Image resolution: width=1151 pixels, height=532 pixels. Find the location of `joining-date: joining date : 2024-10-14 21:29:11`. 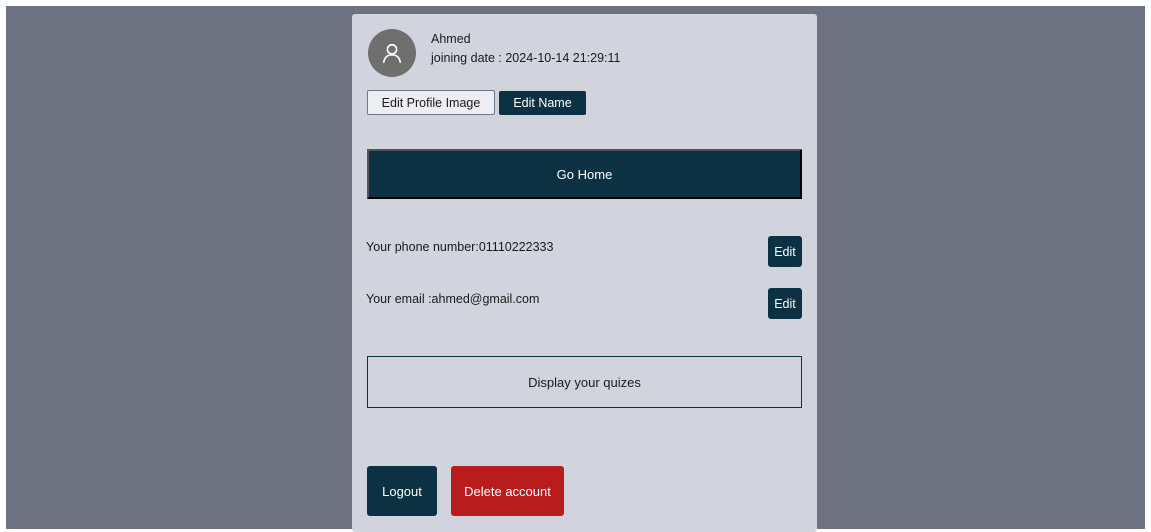

joining-date: joining date : 2024-10-14 21:29:11 is located at coordinates (526, 58).